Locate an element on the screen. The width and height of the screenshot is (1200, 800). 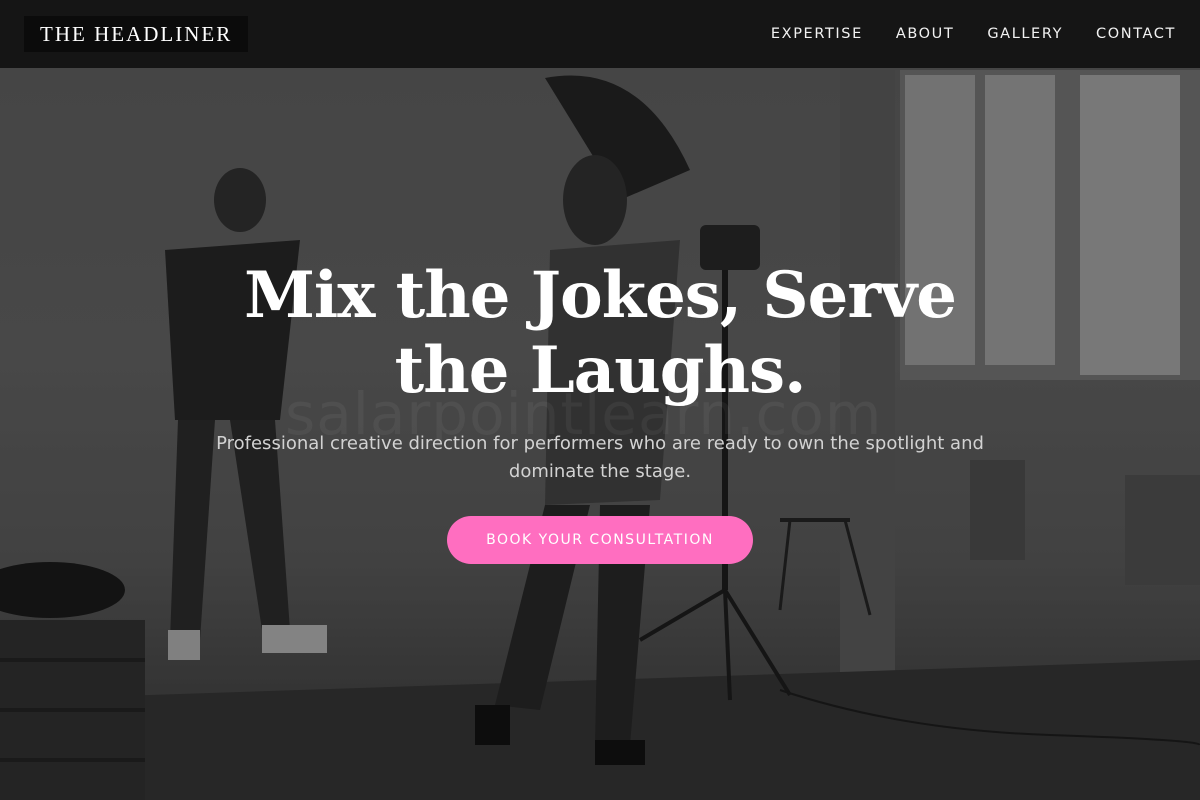
nav-item-expertise: EXPERTISE is located at coordinates (817, 34).